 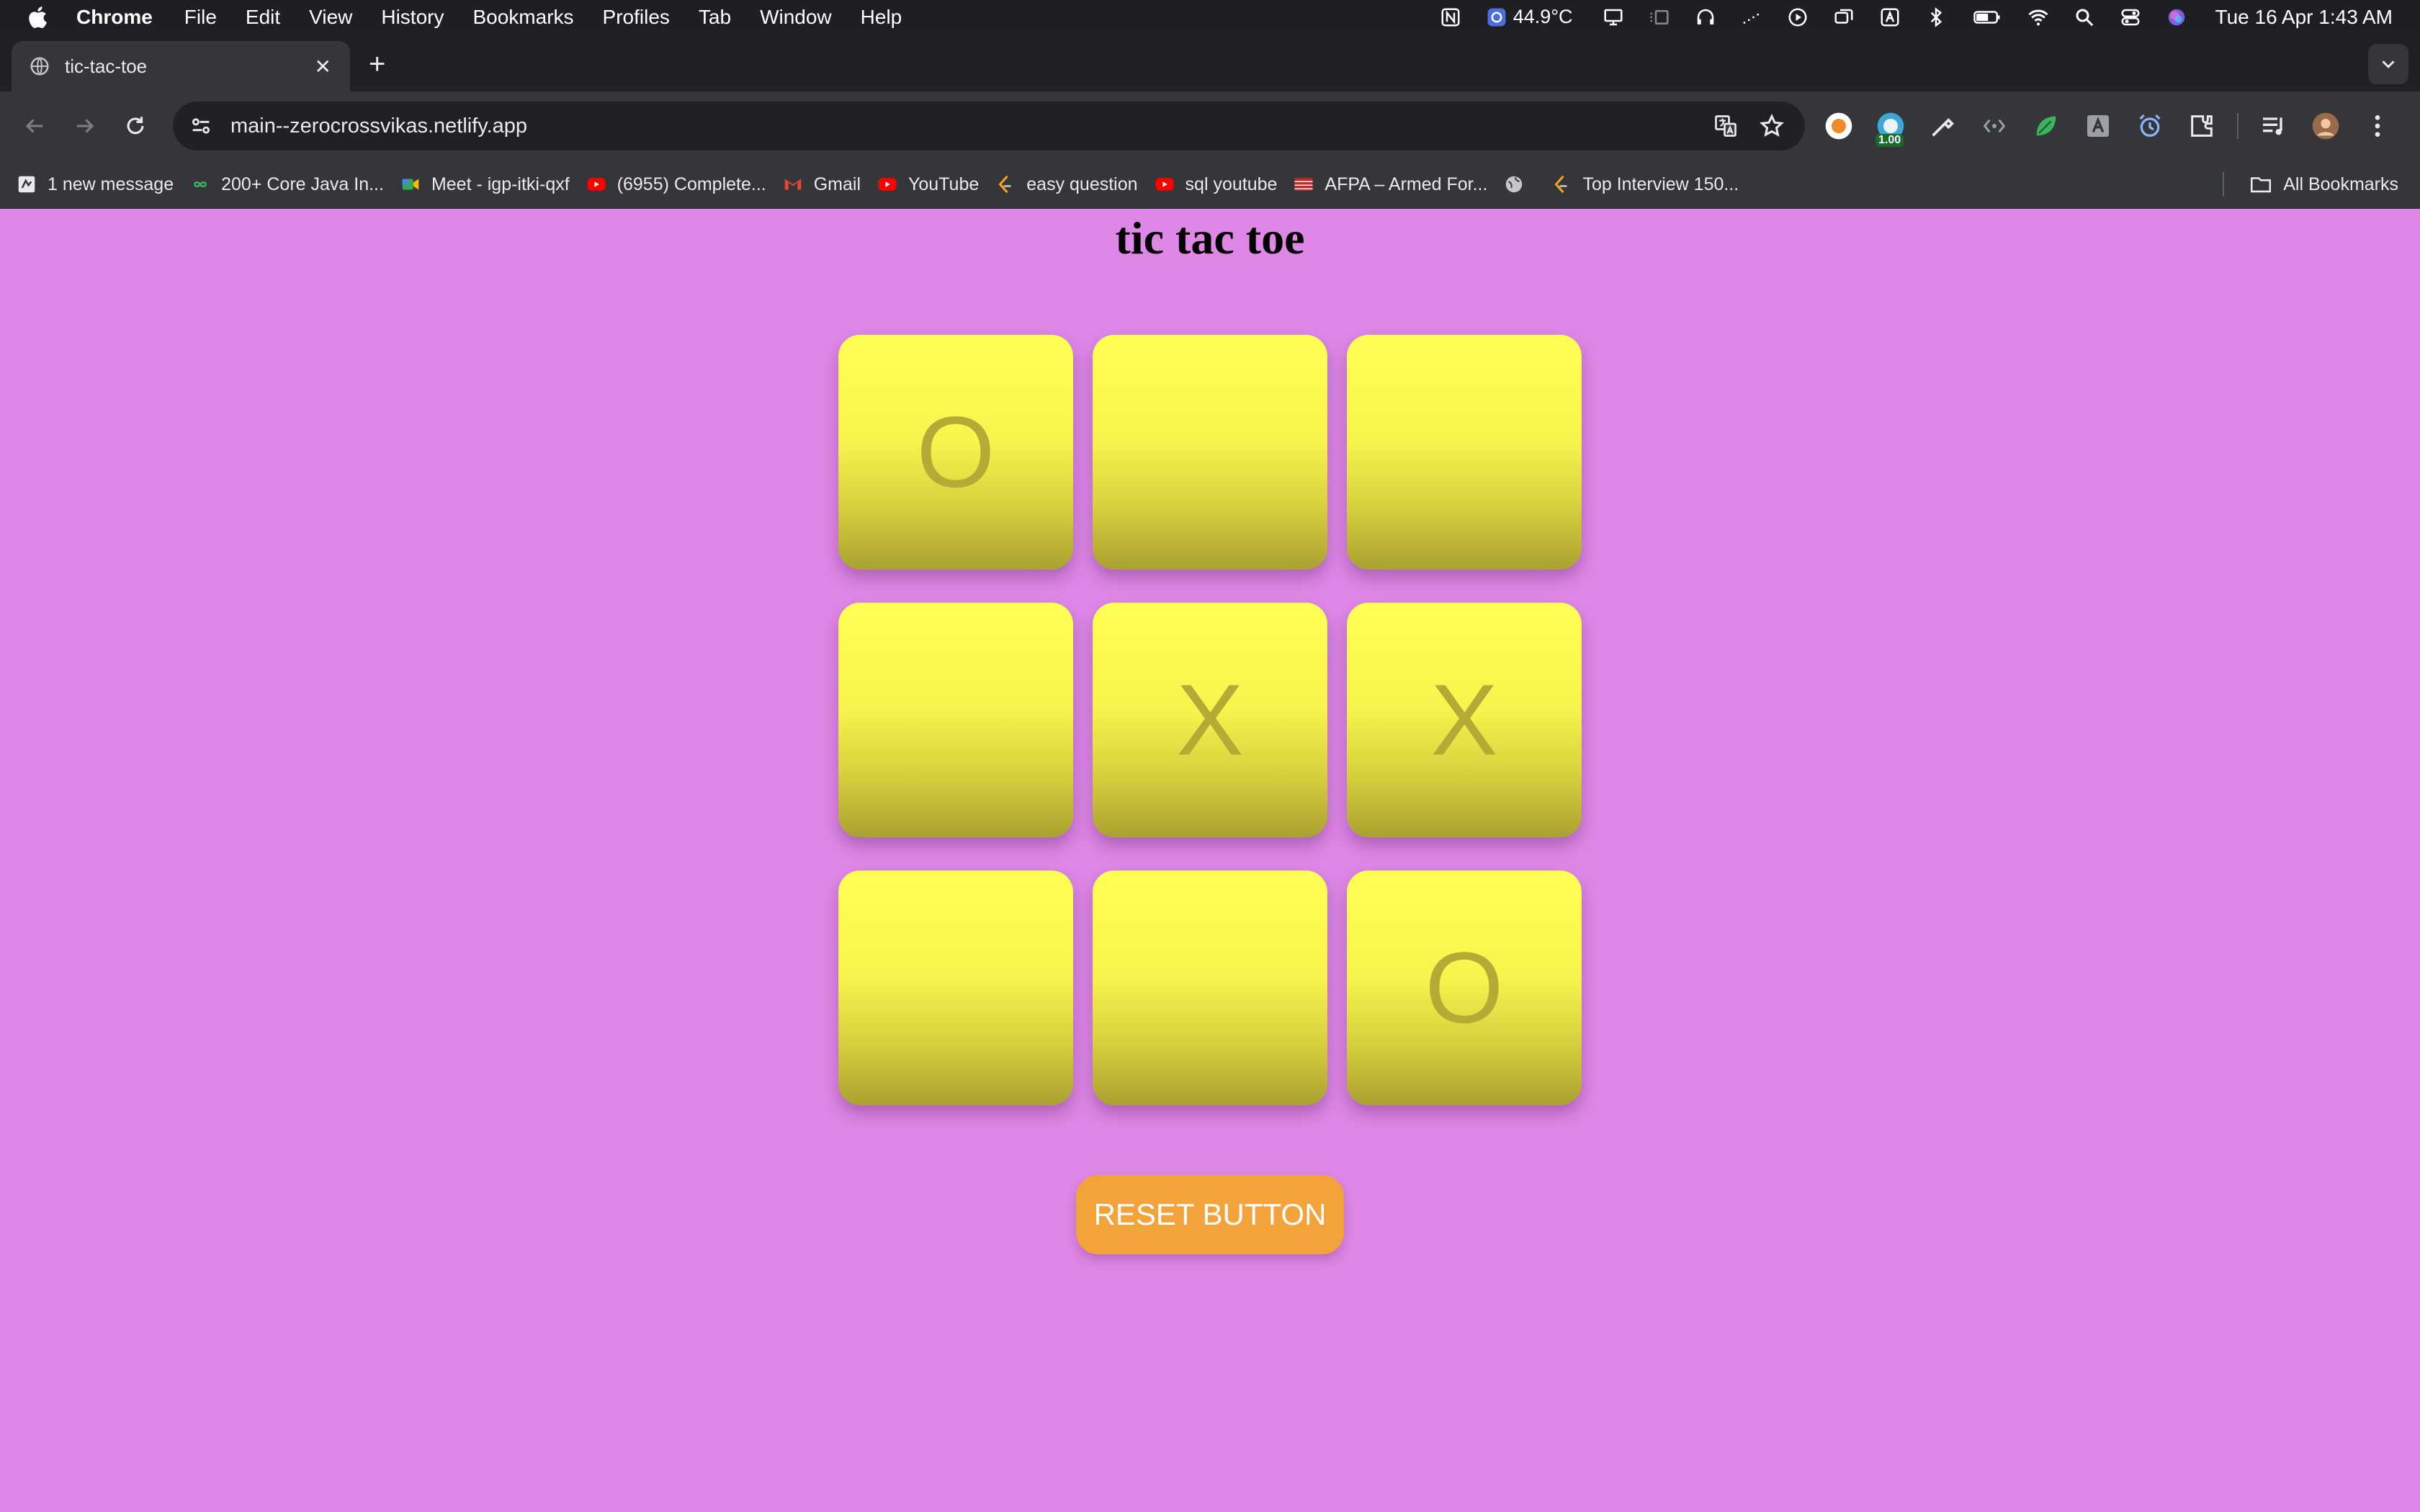 What do you see at coordinates (1231, 184) in the screenshot?
I see `bookmark-label: sql youtube` at bounding box center [1231, 184].